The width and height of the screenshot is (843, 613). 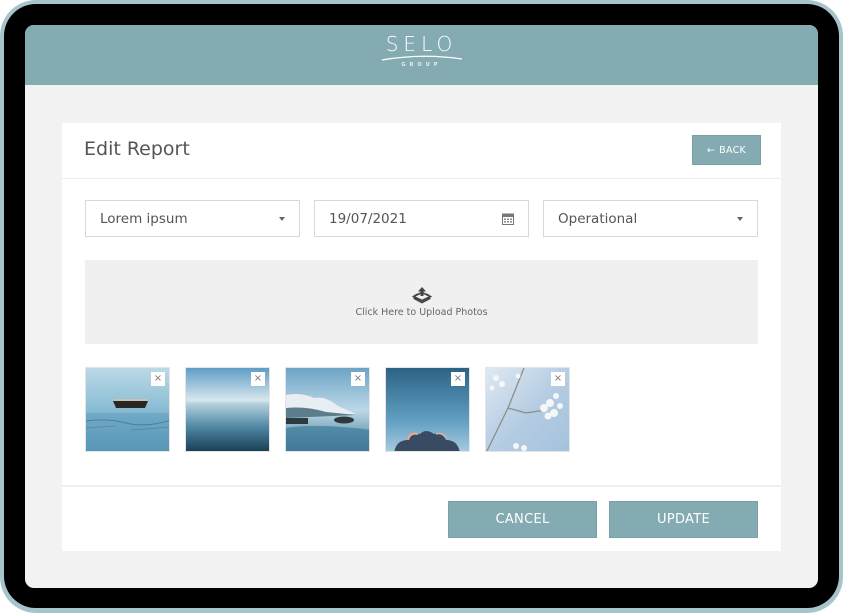 What do you see at coordinates (421, 151) in the screenshot?
I see `card-header: Edit Report ← BACK` at bounding box center [421, 151].